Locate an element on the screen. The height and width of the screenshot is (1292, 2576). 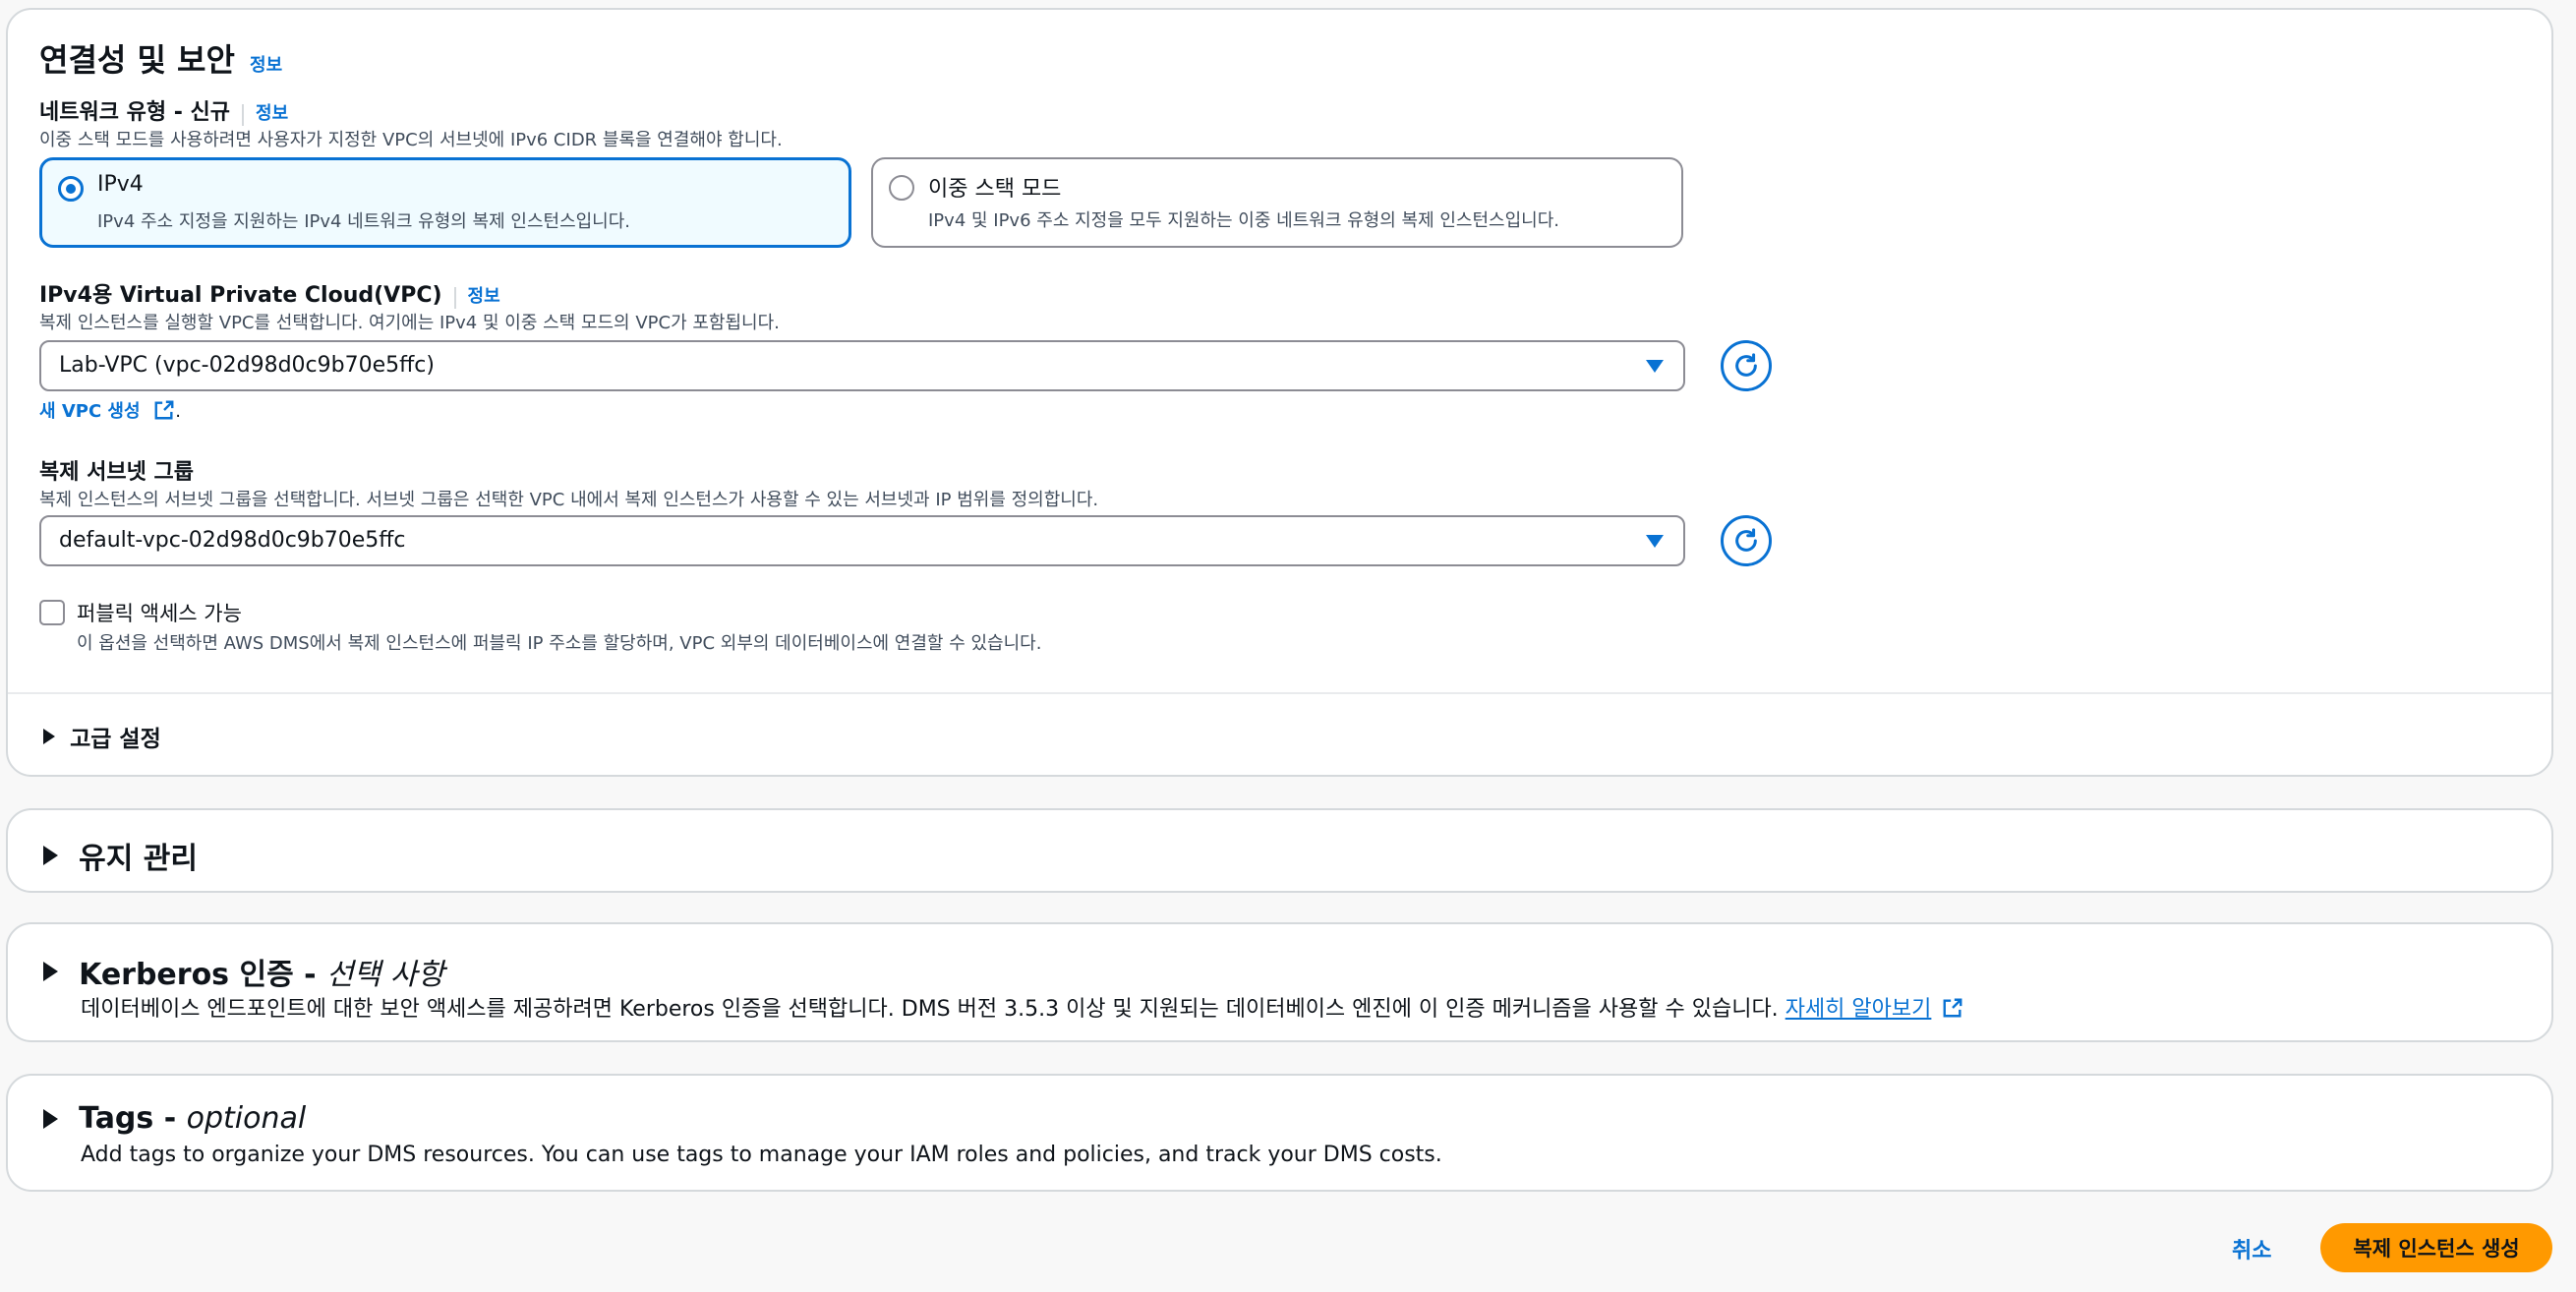
maintenance-toggle: 유지 관리 is located at coordinates (120, 855).